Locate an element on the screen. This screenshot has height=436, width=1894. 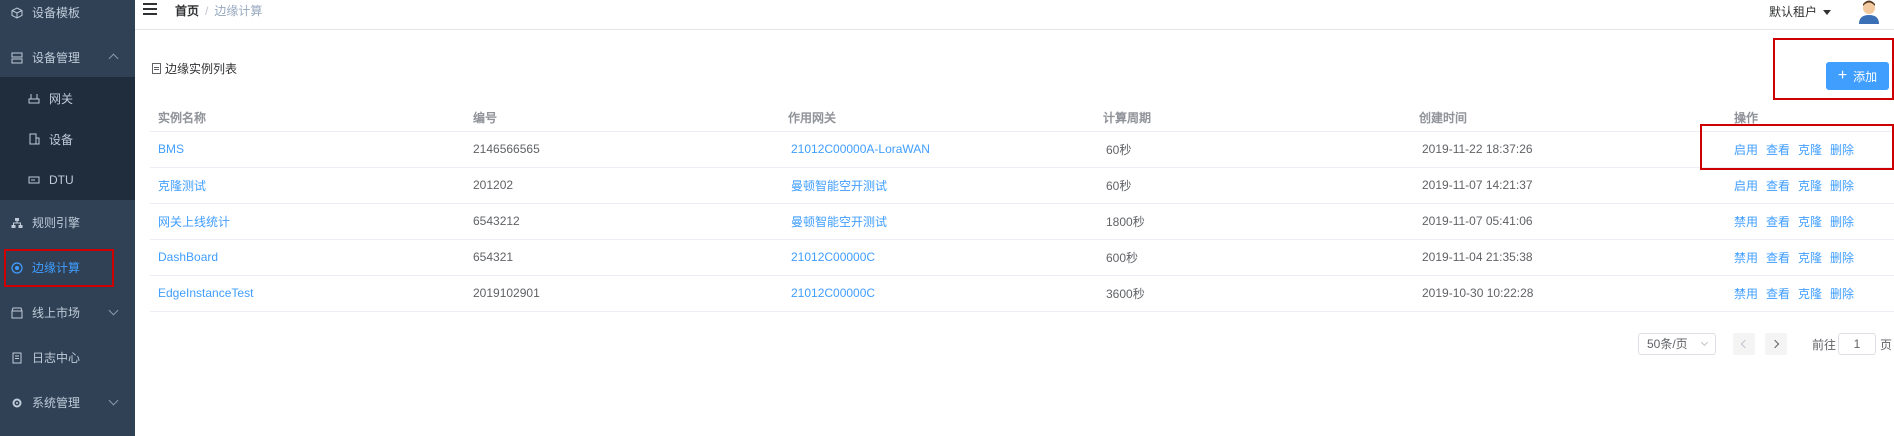
tenant-dropdown: 默认租户 is located at coordinates (1800, 11).